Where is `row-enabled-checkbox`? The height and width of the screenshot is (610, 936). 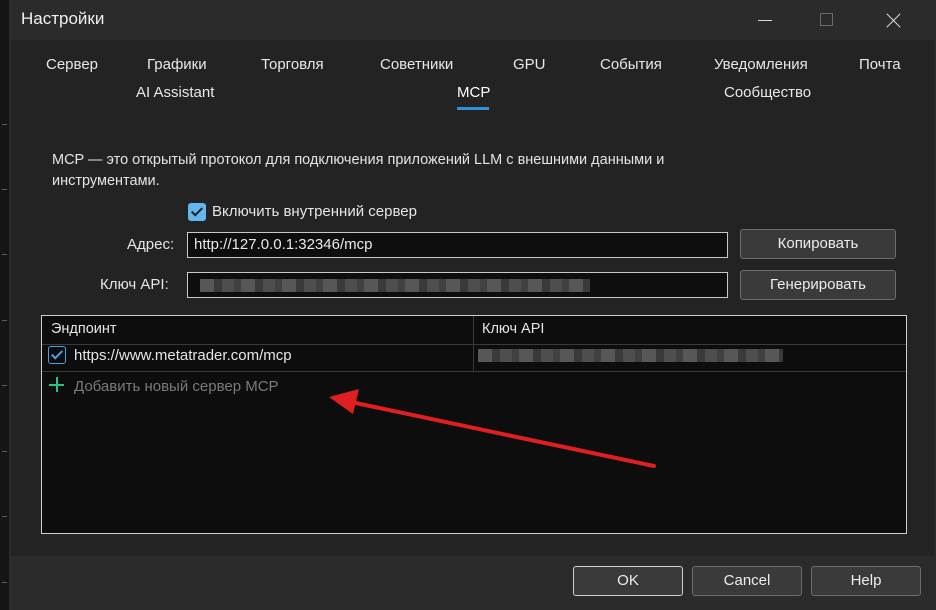 row-enabled-checkbox is located at coordinates (57, 355).